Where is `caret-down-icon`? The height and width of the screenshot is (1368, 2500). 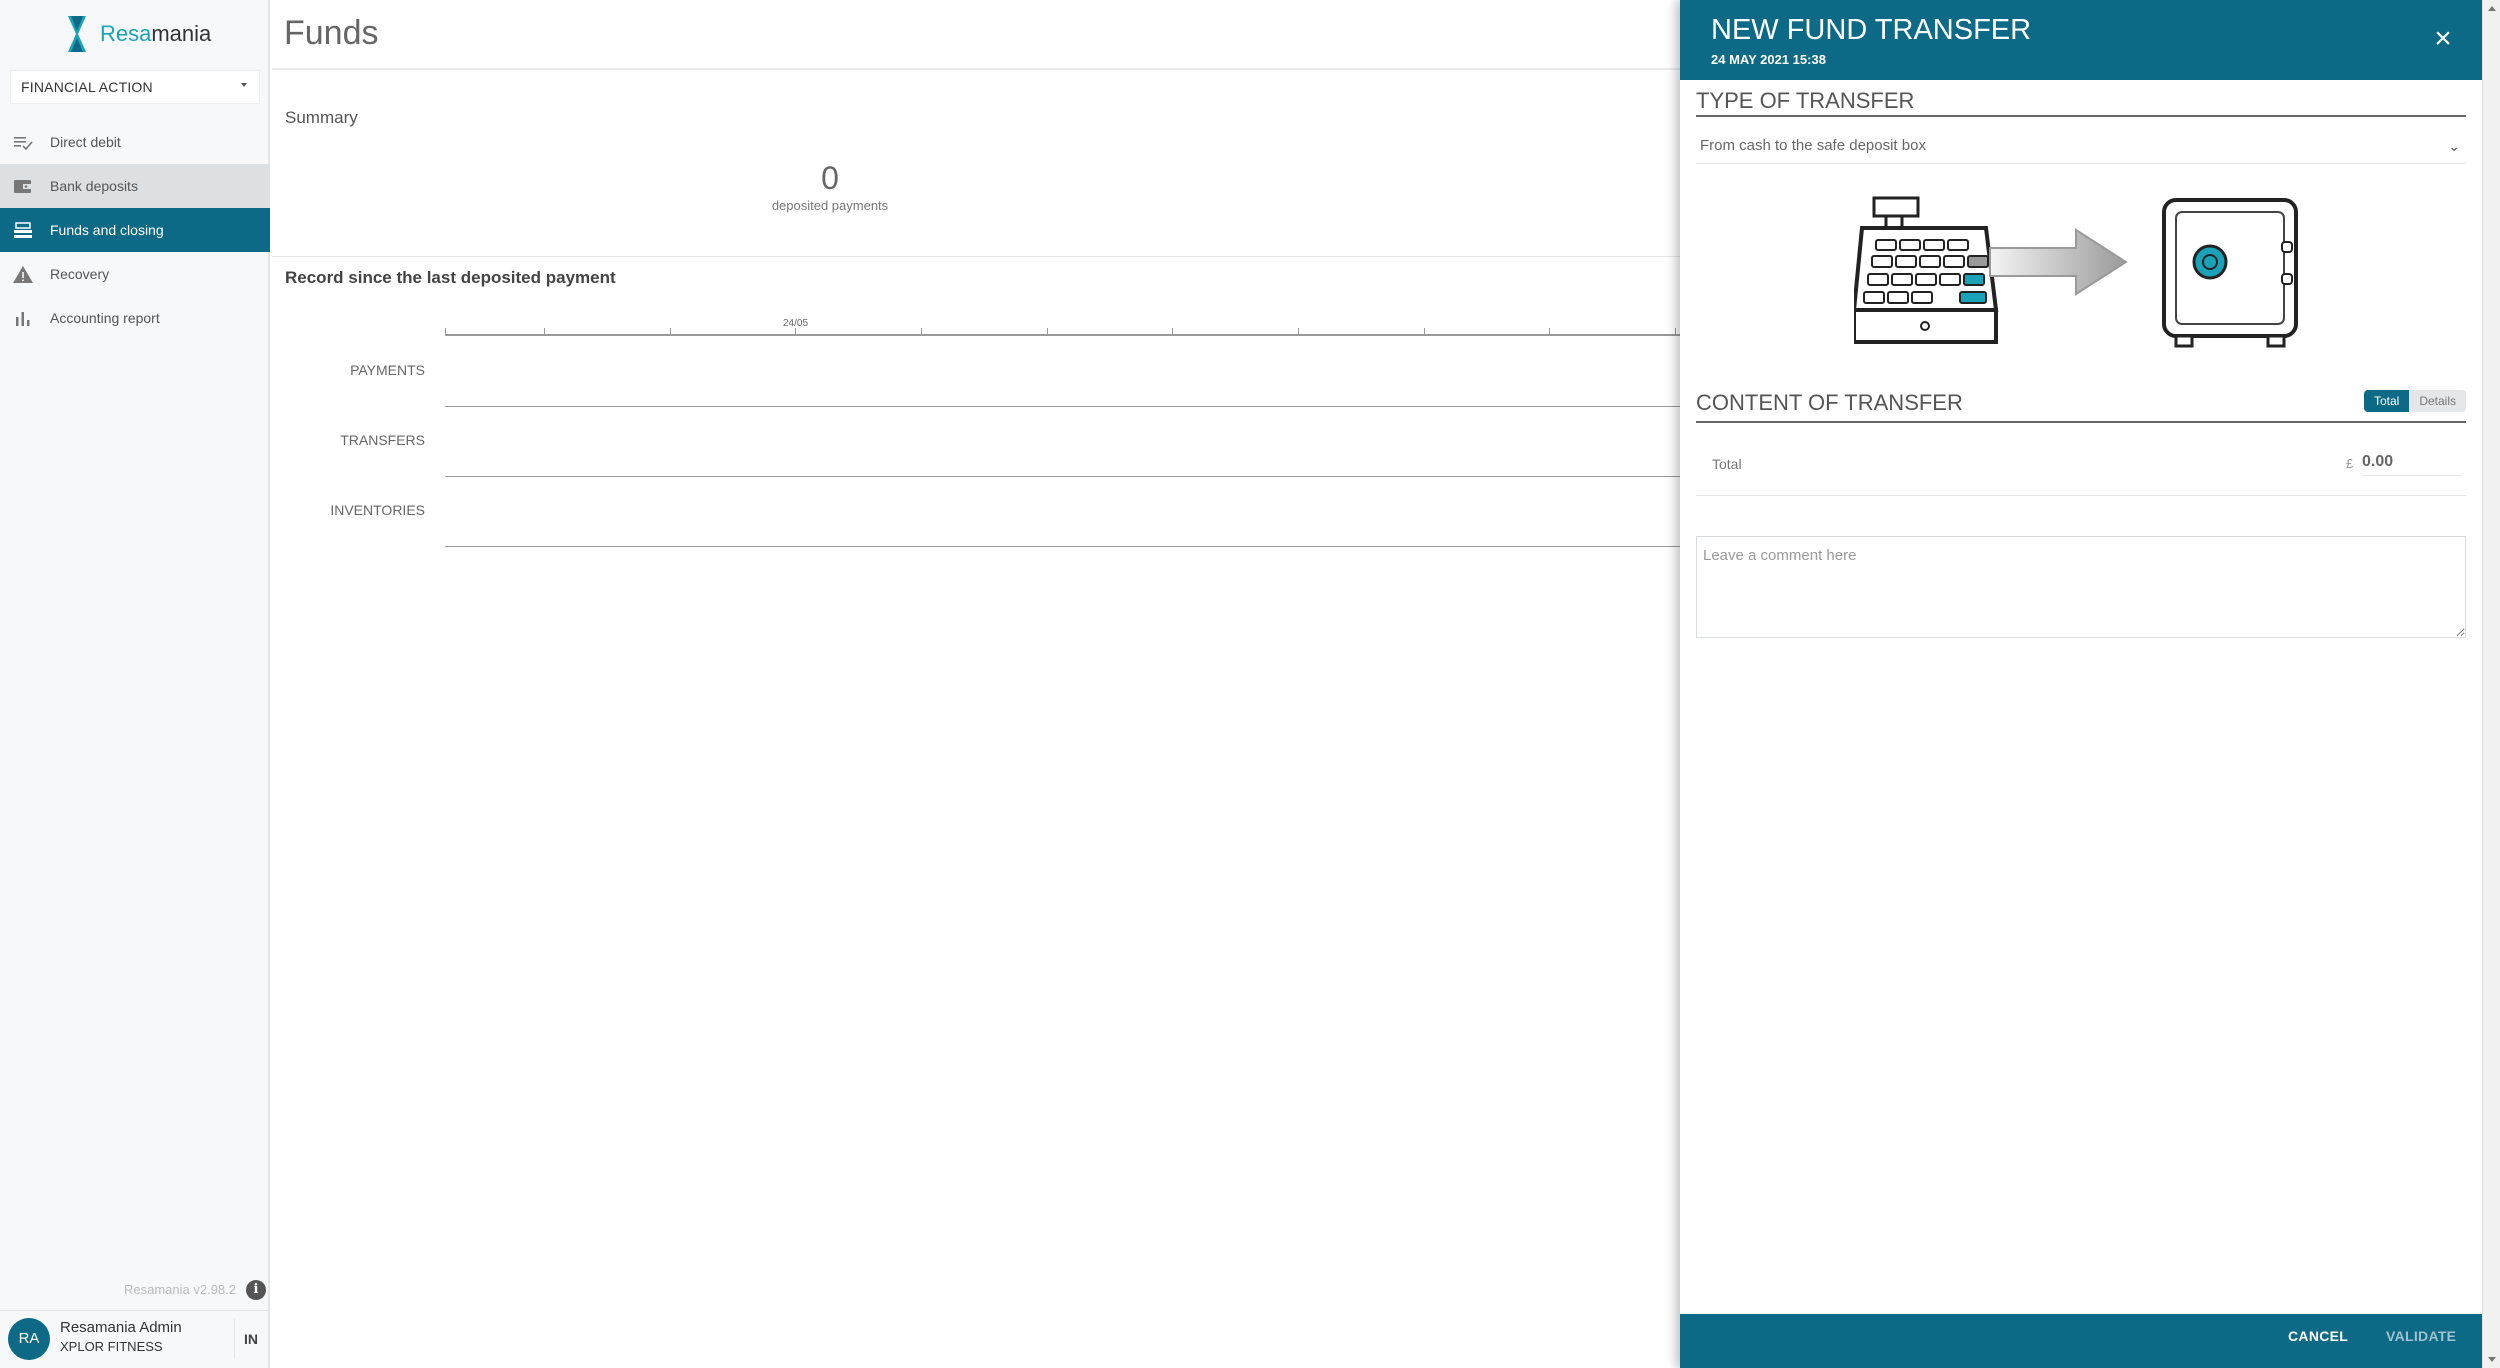 caret-down-icon is located at coordinates (244, 85).